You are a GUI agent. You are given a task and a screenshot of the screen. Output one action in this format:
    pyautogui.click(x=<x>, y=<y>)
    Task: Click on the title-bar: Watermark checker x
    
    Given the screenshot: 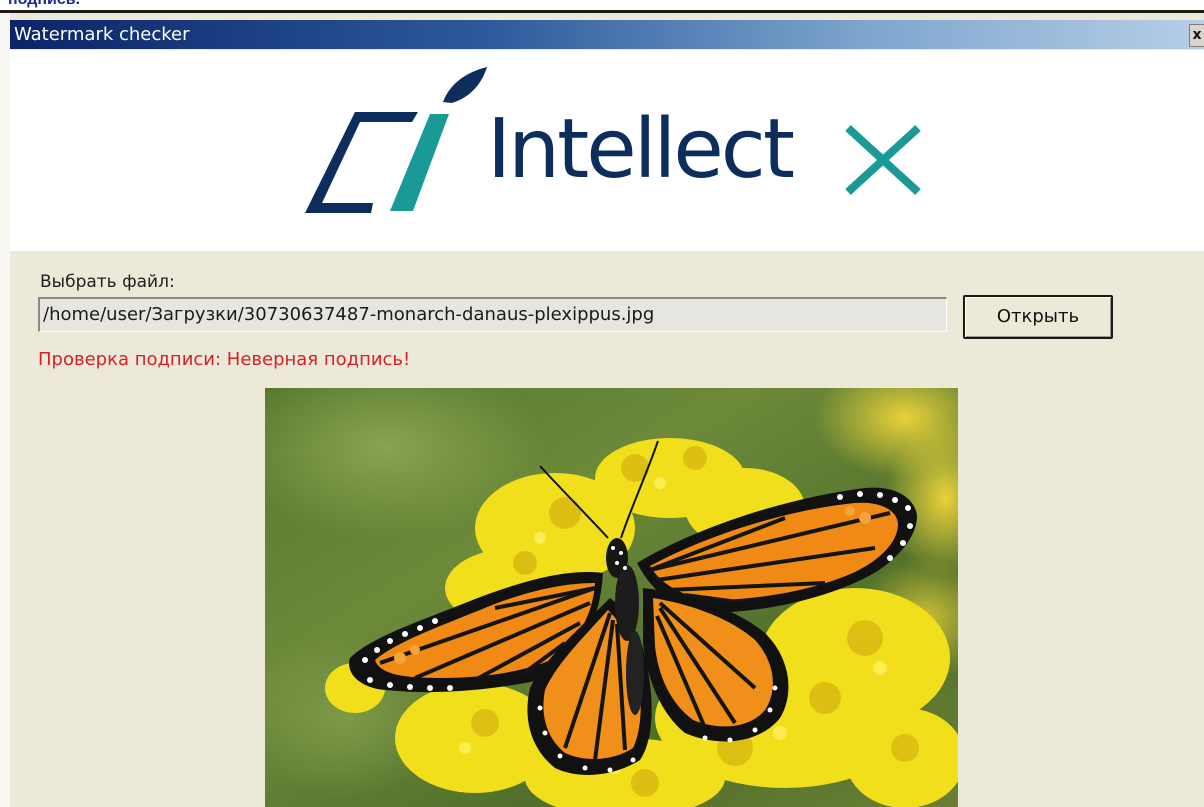 What is the action you would take?
    pyautogui.click(x=607, y=34)
    